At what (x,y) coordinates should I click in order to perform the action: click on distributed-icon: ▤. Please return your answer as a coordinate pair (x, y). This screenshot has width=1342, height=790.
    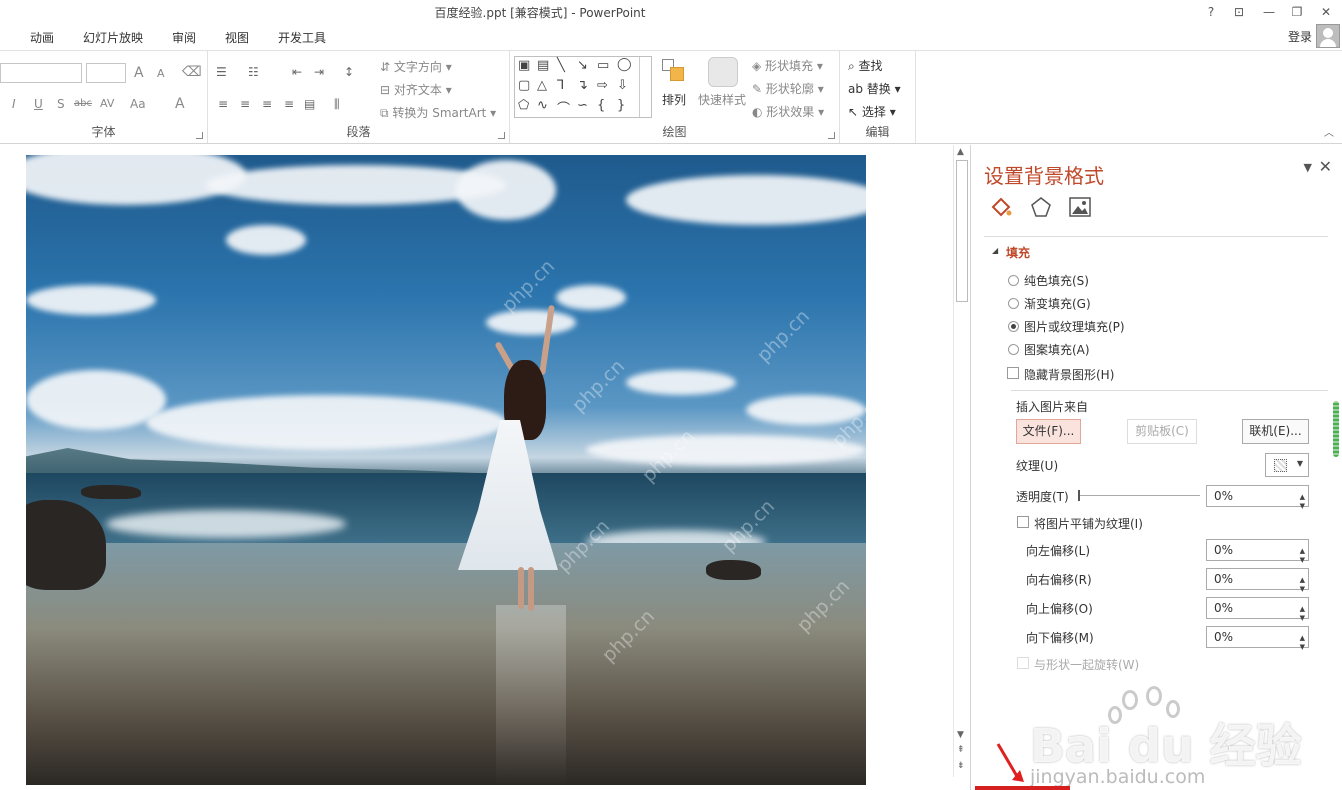
    Looking at the image, I should click on (309, 104).